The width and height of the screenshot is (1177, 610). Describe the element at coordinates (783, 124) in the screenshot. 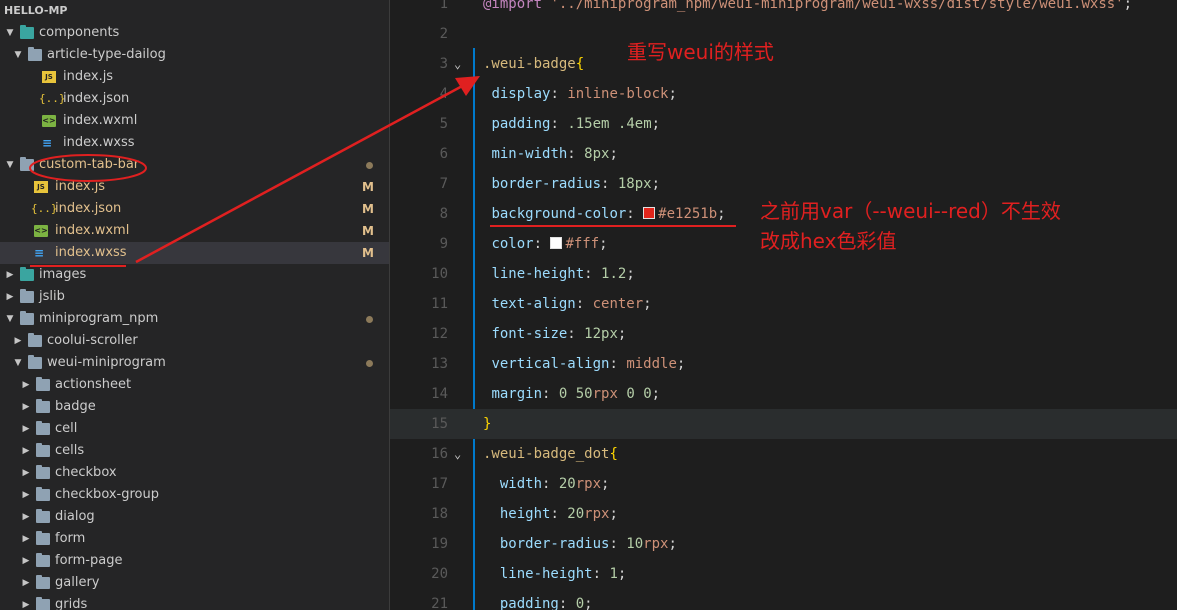

I see `code-line: 5 padding: .15em .4em;` at that location.